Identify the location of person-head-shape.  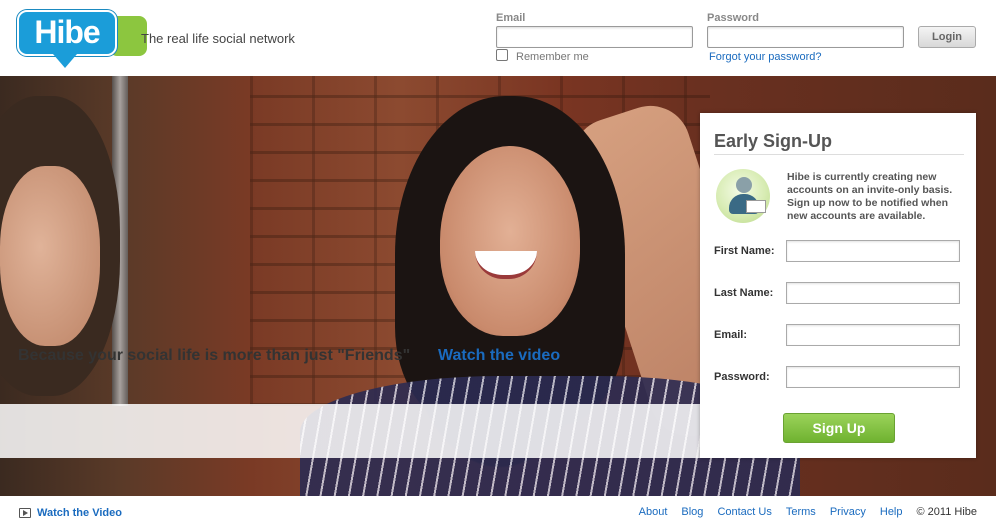
(744, 185).